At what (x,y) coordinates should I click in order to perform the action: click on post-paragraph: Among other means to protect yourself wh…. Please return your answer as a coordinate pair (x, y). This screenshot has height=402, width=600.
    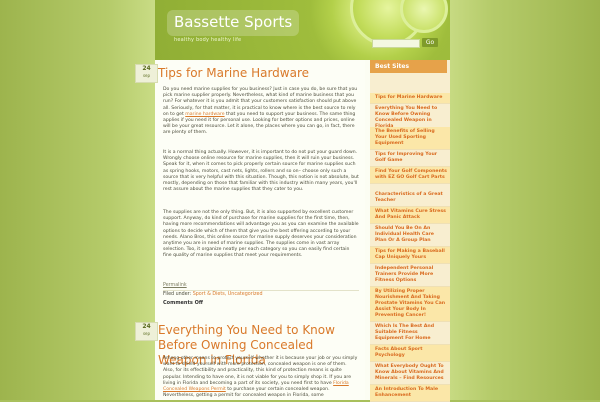
    Looking at the image, I should click on (261, 377).